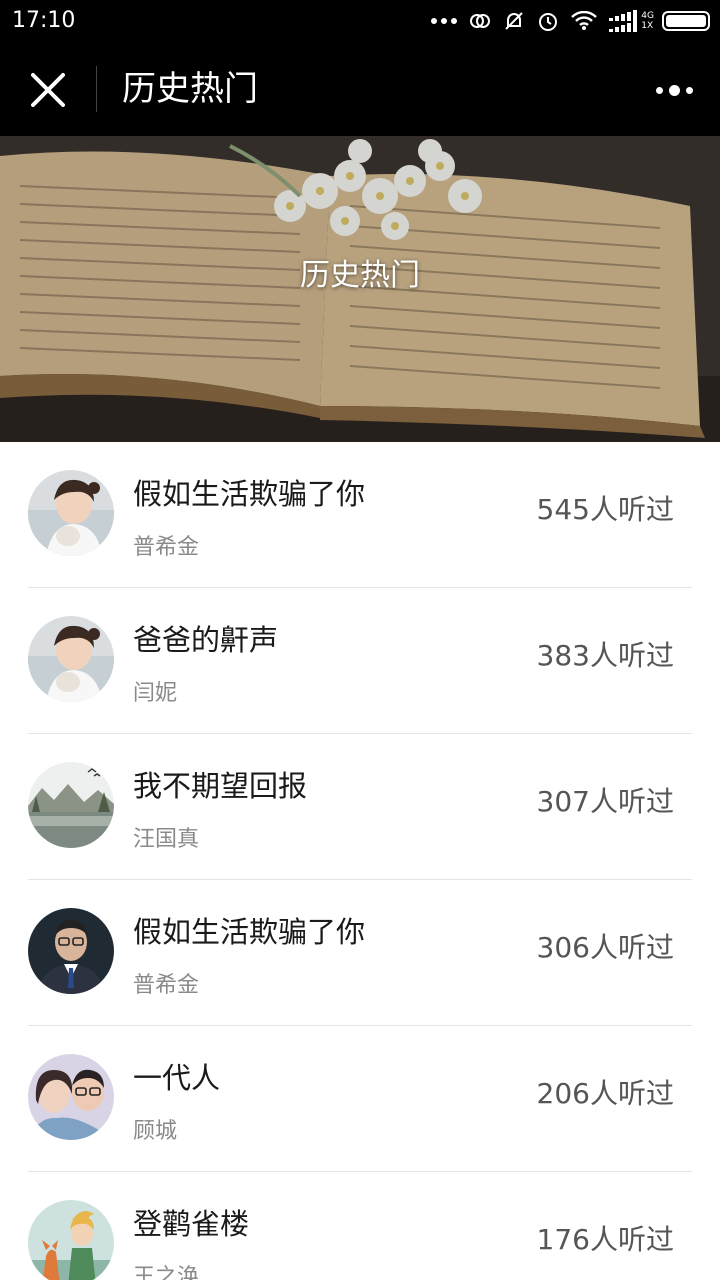 This screenshot has width=720, height=1280. What do you see at coordinates (674, 90) in the screenshot?
I see `more-button` at bounding box center [674, 90].